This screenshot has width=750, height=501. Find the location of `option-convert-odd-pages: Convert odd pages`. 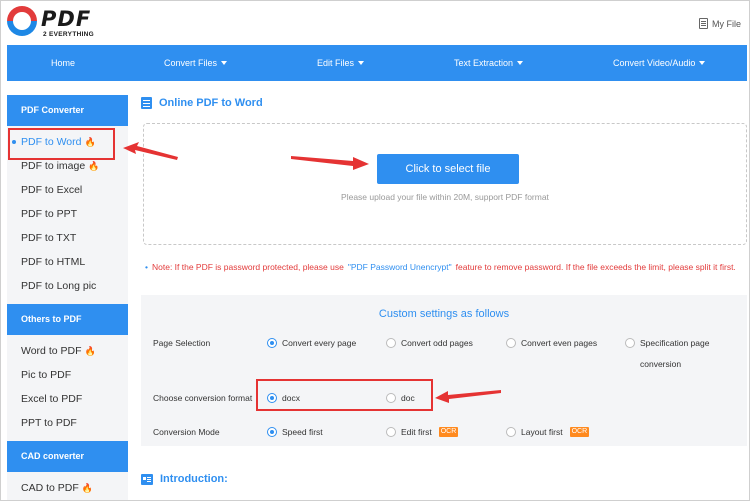

option-convert-odd-pages: Convert odd pages is located at coordinates (429, 343).